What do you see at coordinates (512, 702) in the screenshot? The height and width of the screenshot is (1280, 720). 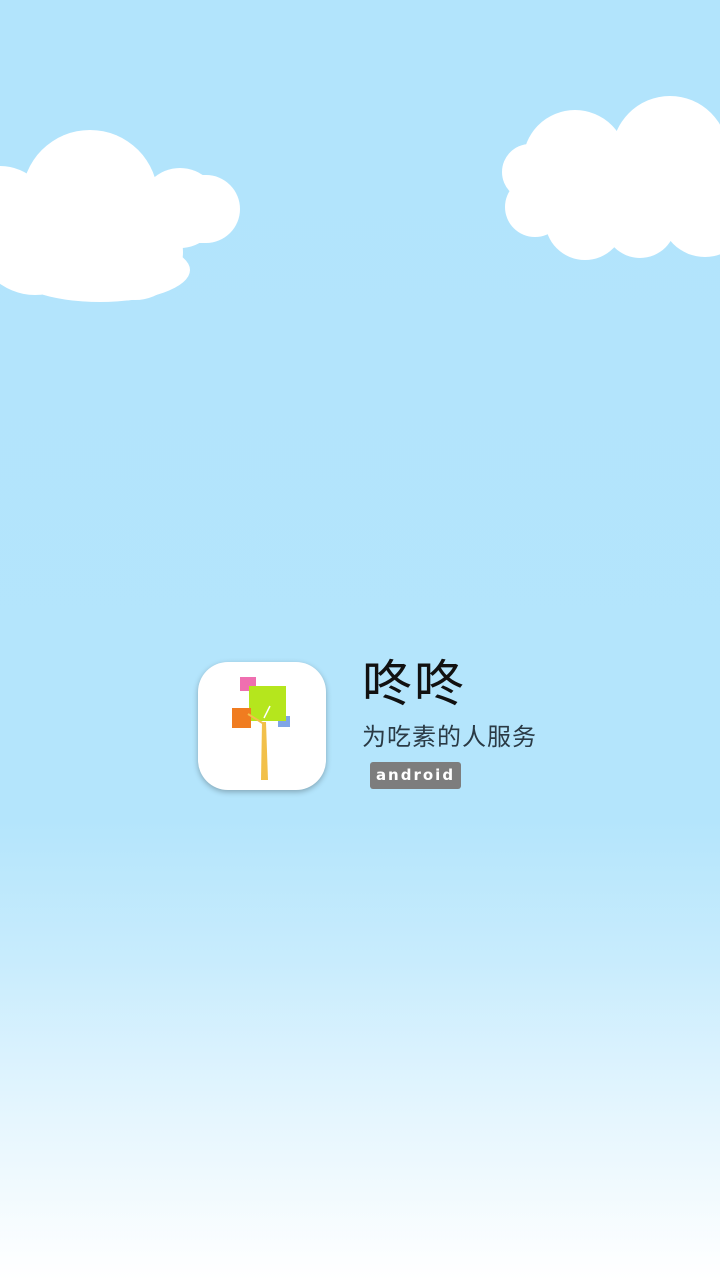 I see `brand-block: 咚咚 为吃素的人服务` at bounding box center [512, 702].